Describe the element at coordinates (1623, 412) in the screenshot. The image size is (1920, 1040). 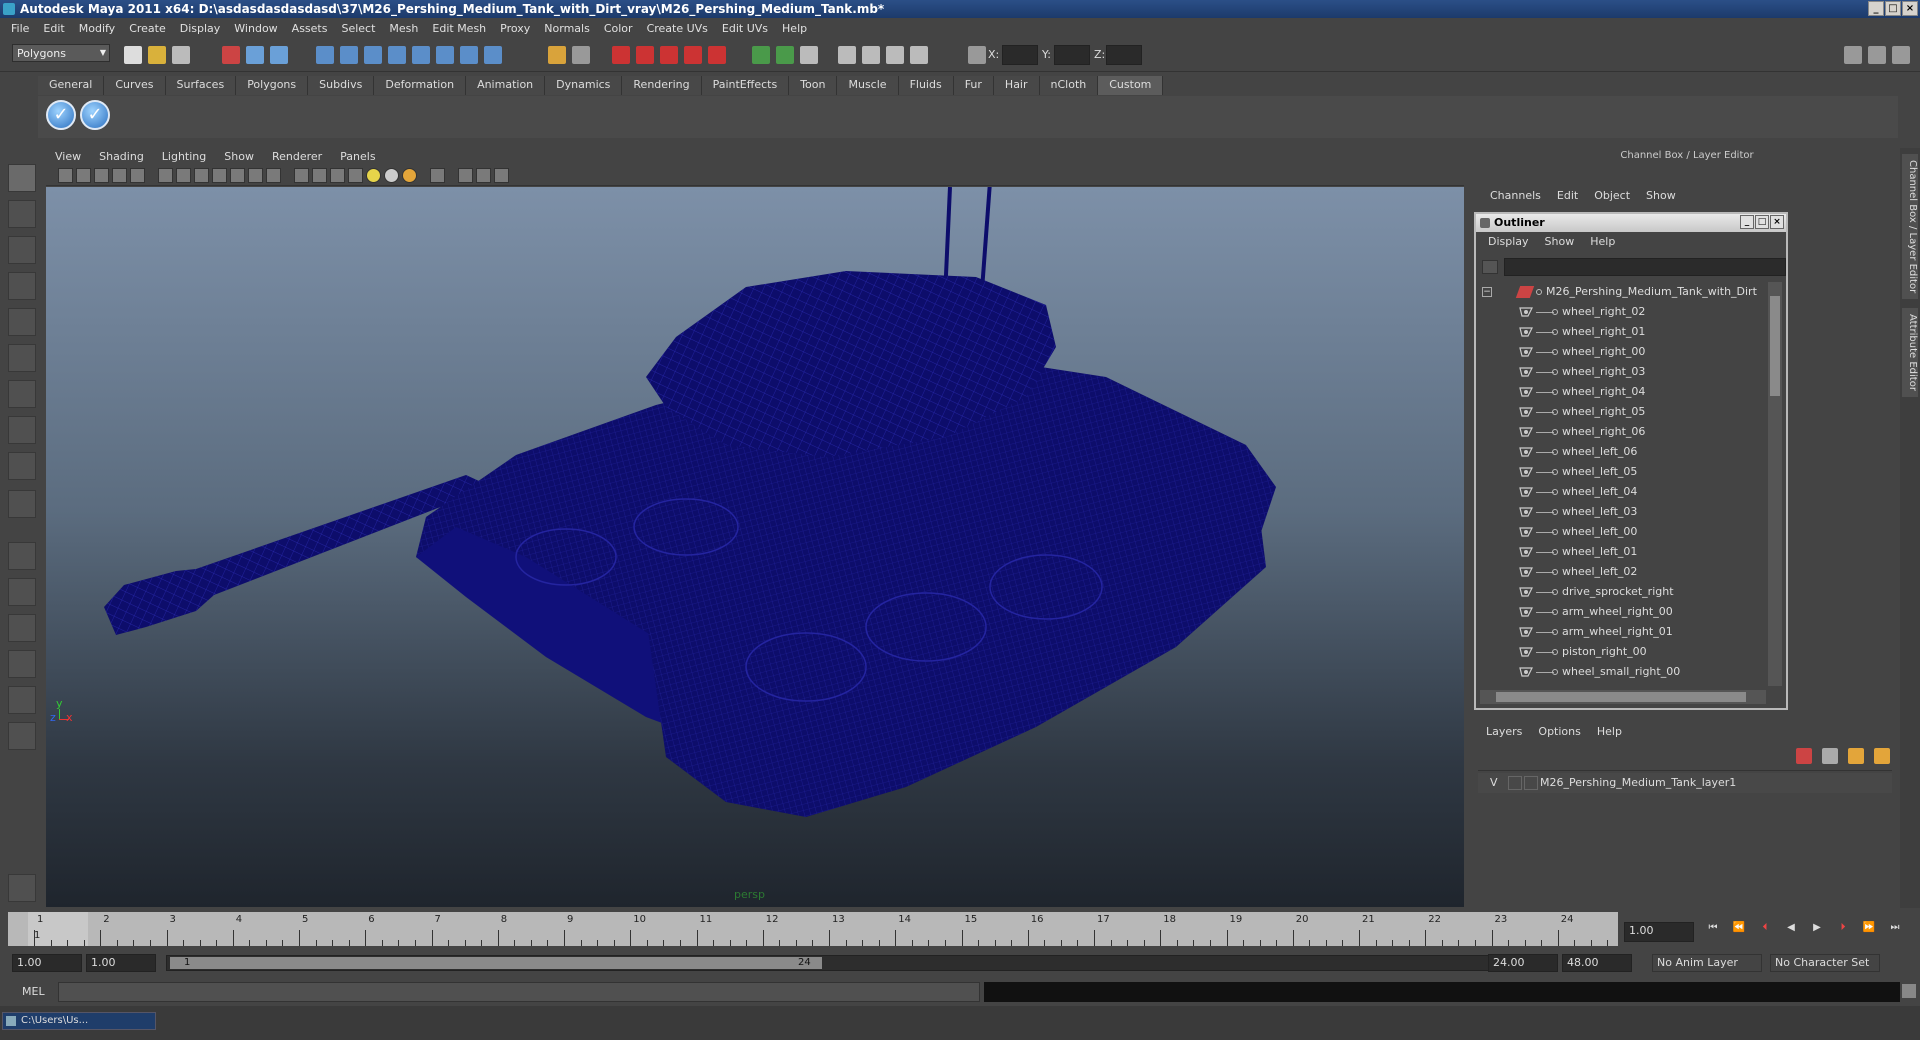
I see `outliner-item: wheel_right_05` at that location.